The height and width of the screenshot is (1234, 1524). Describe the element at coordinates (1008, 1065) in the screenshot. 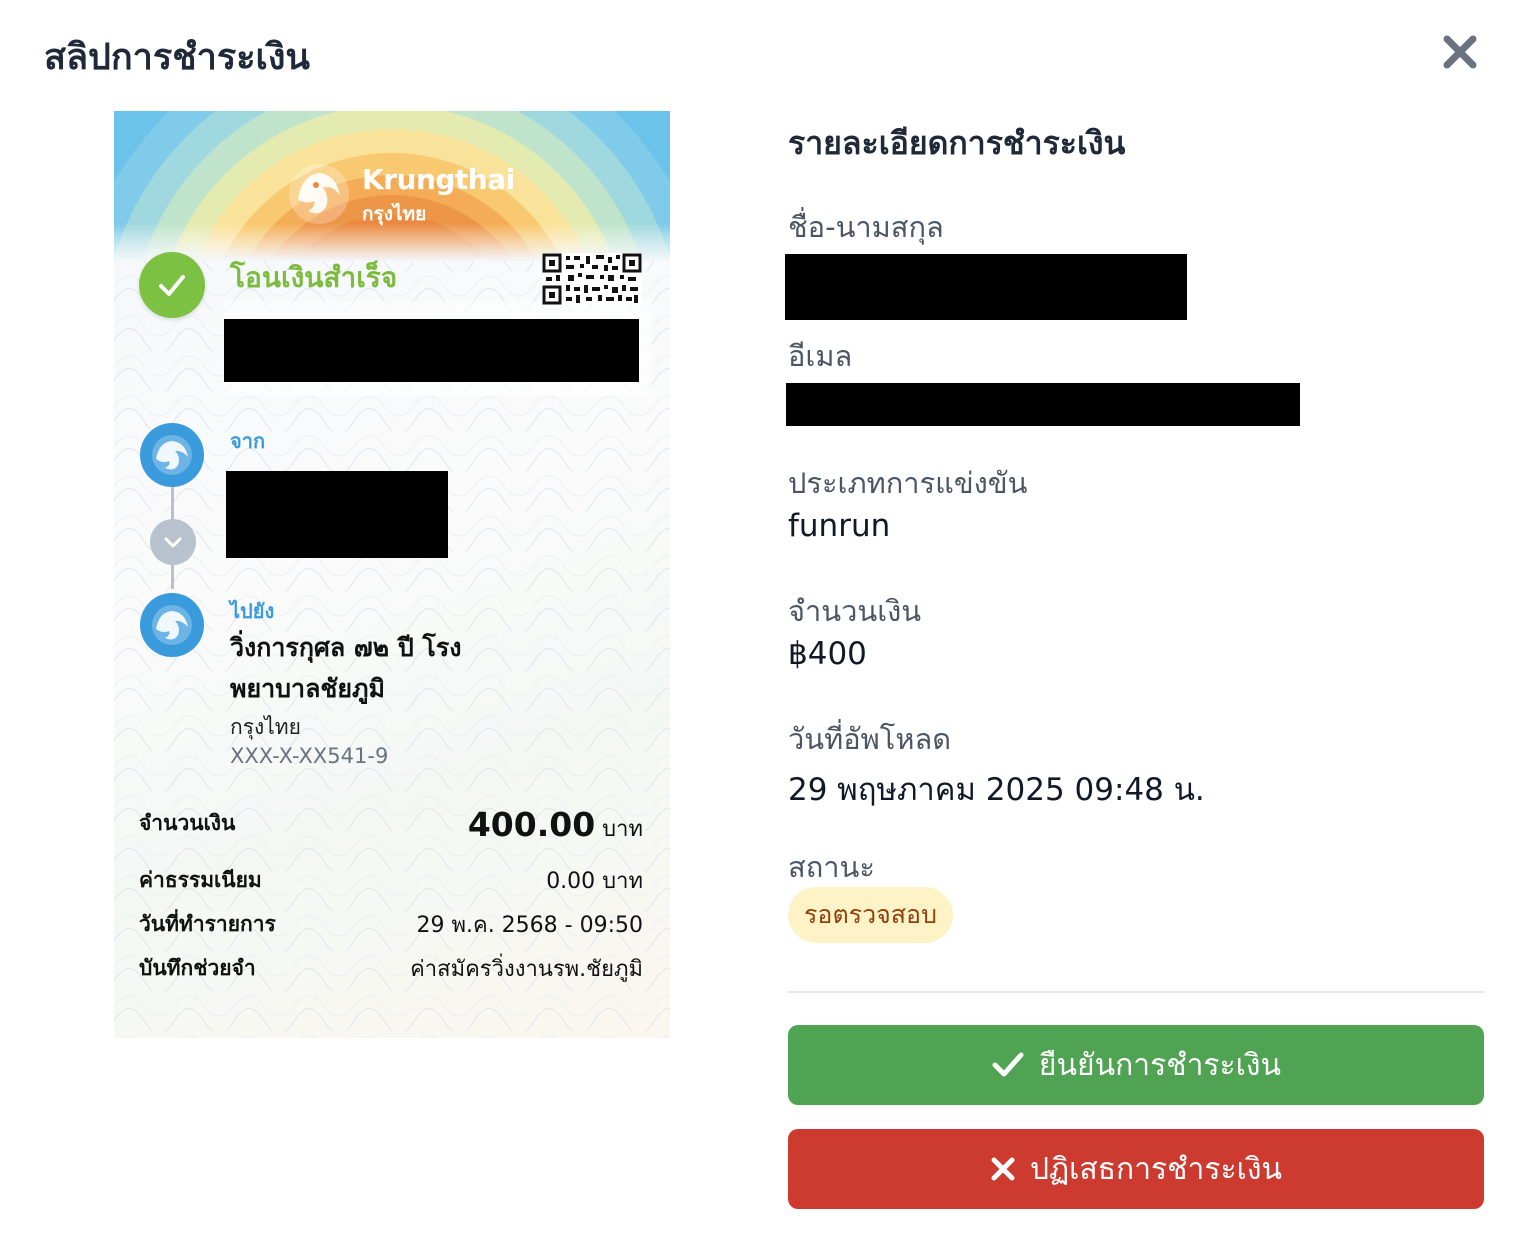

I see `check-icon` at that location.